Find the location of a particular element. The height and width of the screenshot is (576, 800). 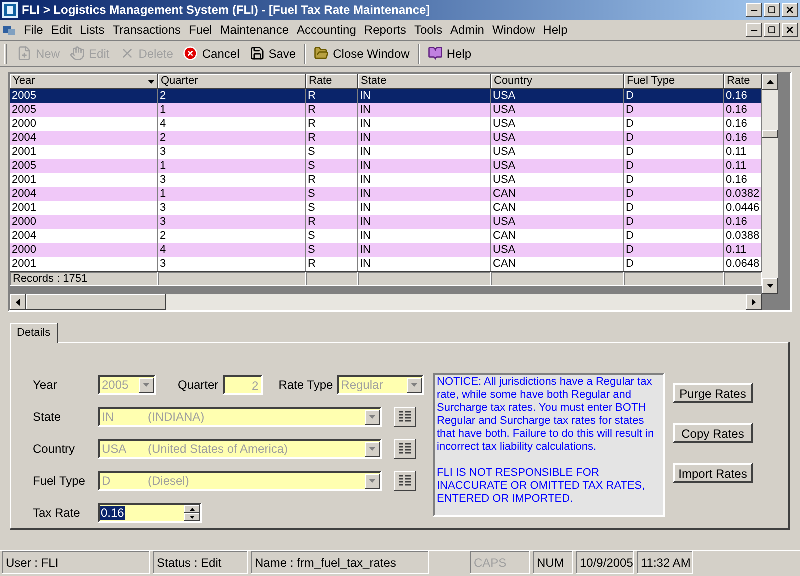

menu-item: Reports is located at coordinates (385, 30).